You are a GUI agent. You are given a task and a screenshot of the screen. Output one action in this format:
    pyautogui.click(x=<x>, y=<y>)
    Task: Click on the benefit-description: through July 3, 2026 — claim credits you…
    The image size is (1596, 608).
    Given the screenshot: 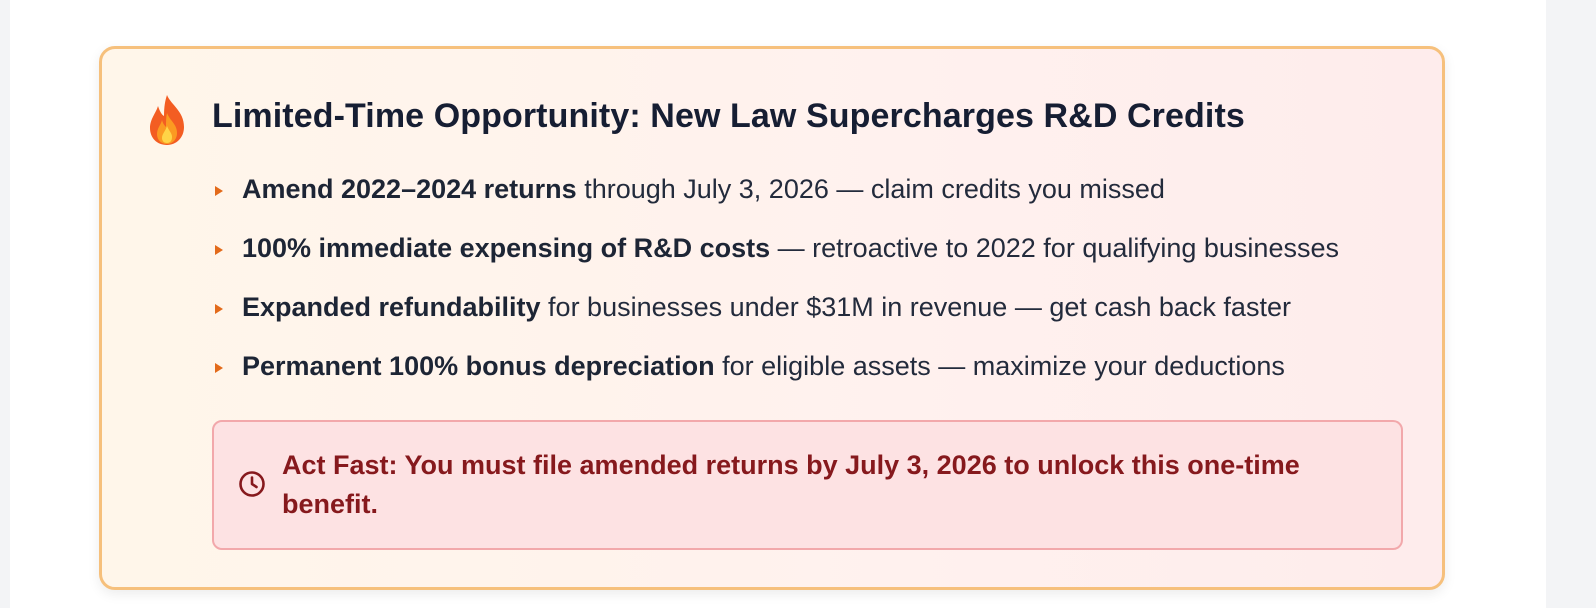 What is the action you would take?
    pyautogui.click(x=870, y=189)
    